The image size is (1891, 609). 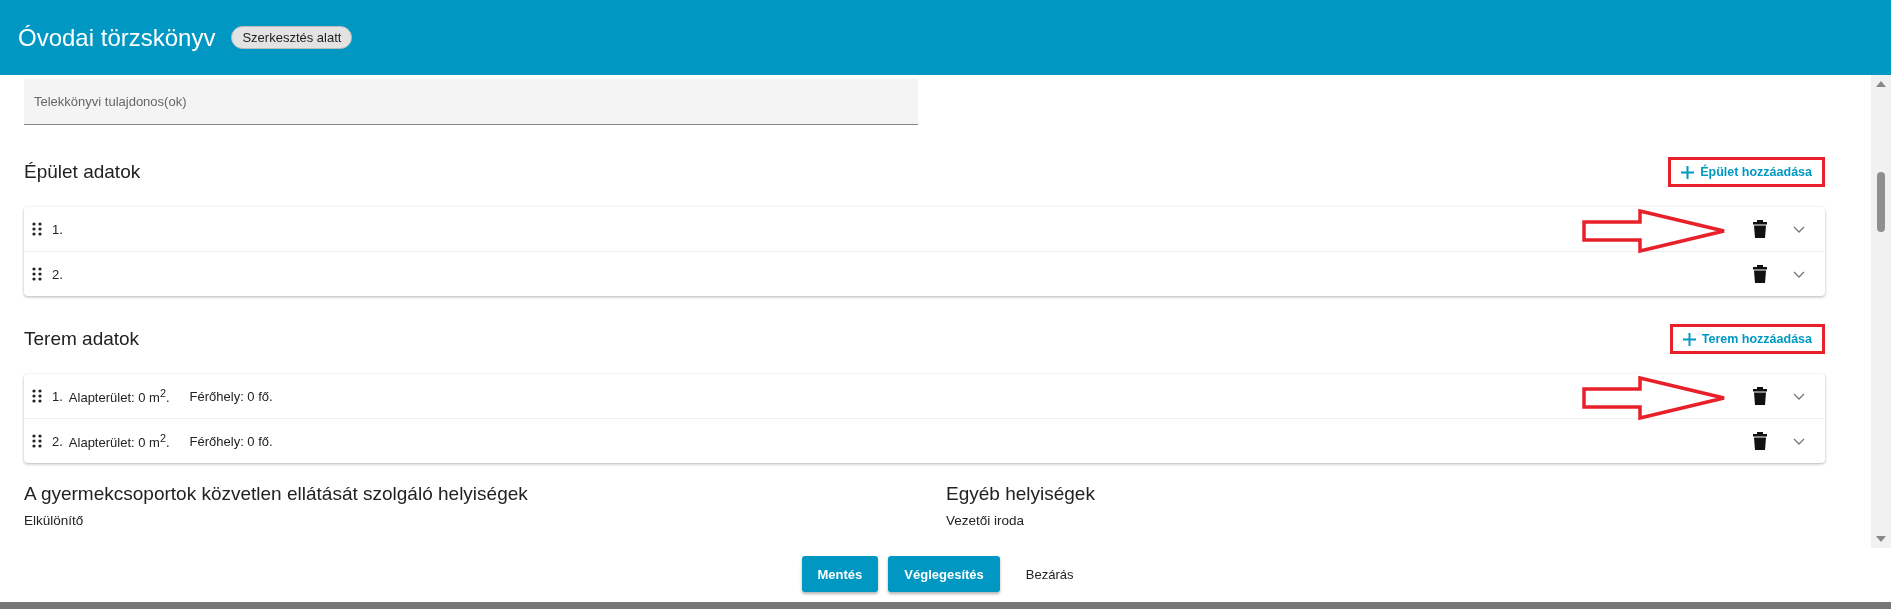 I want to click on group-heading: Egyéb helyiségek, so click(x=1021, y=494).